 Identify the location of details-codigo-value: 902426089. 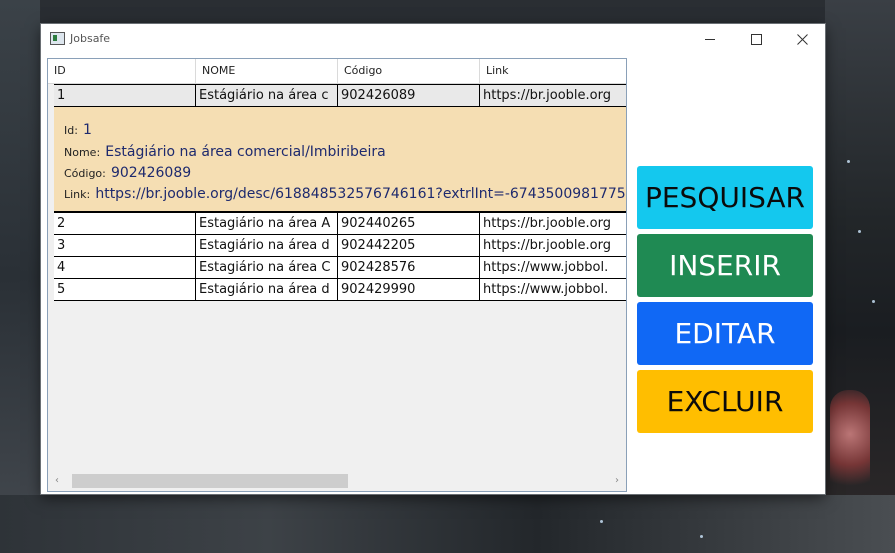
(151, 173).